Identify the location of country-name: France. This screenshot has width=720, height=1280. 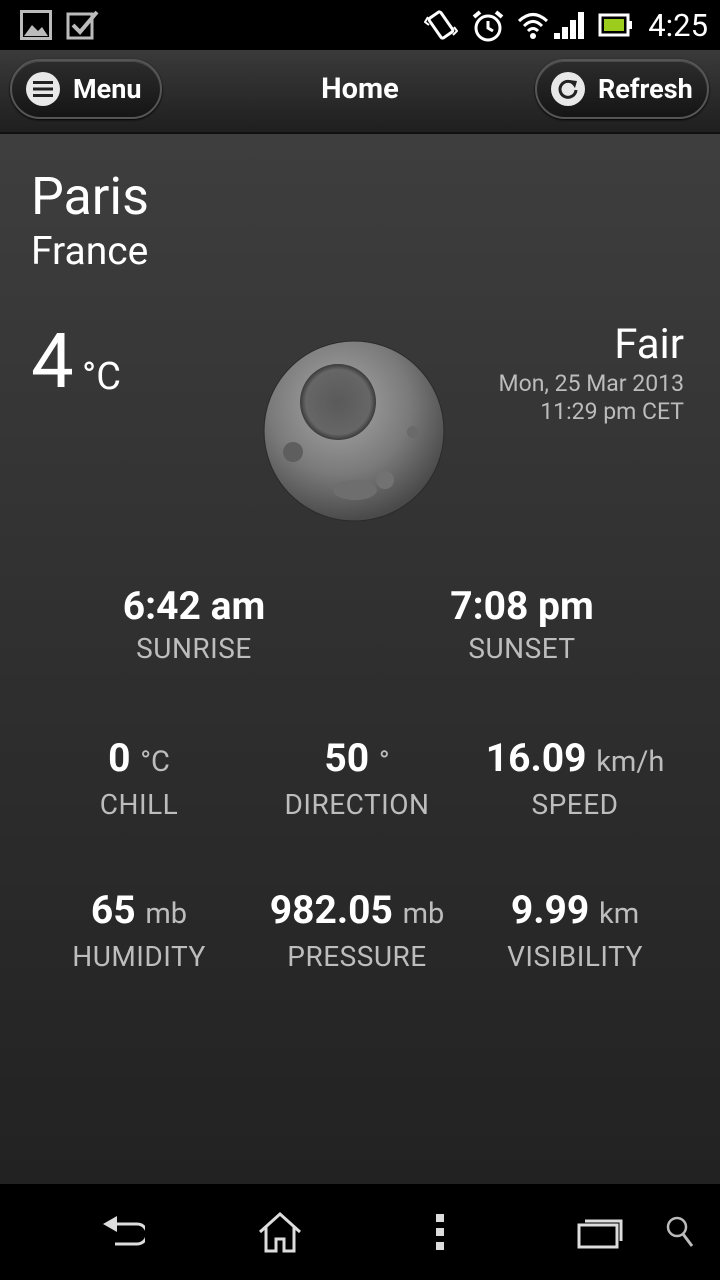
(90, 251).